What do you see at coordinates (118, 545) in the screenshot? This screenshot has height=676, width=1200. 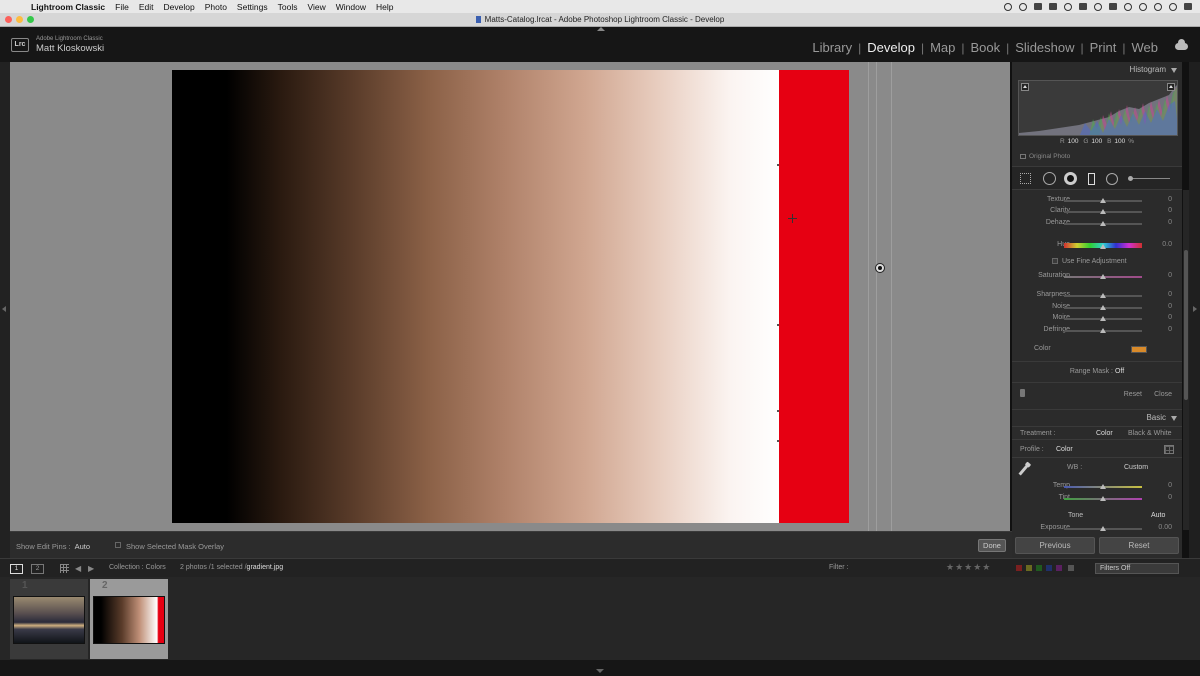 I see `mask-overlay-checkbox` at bounding box center [118, 545].